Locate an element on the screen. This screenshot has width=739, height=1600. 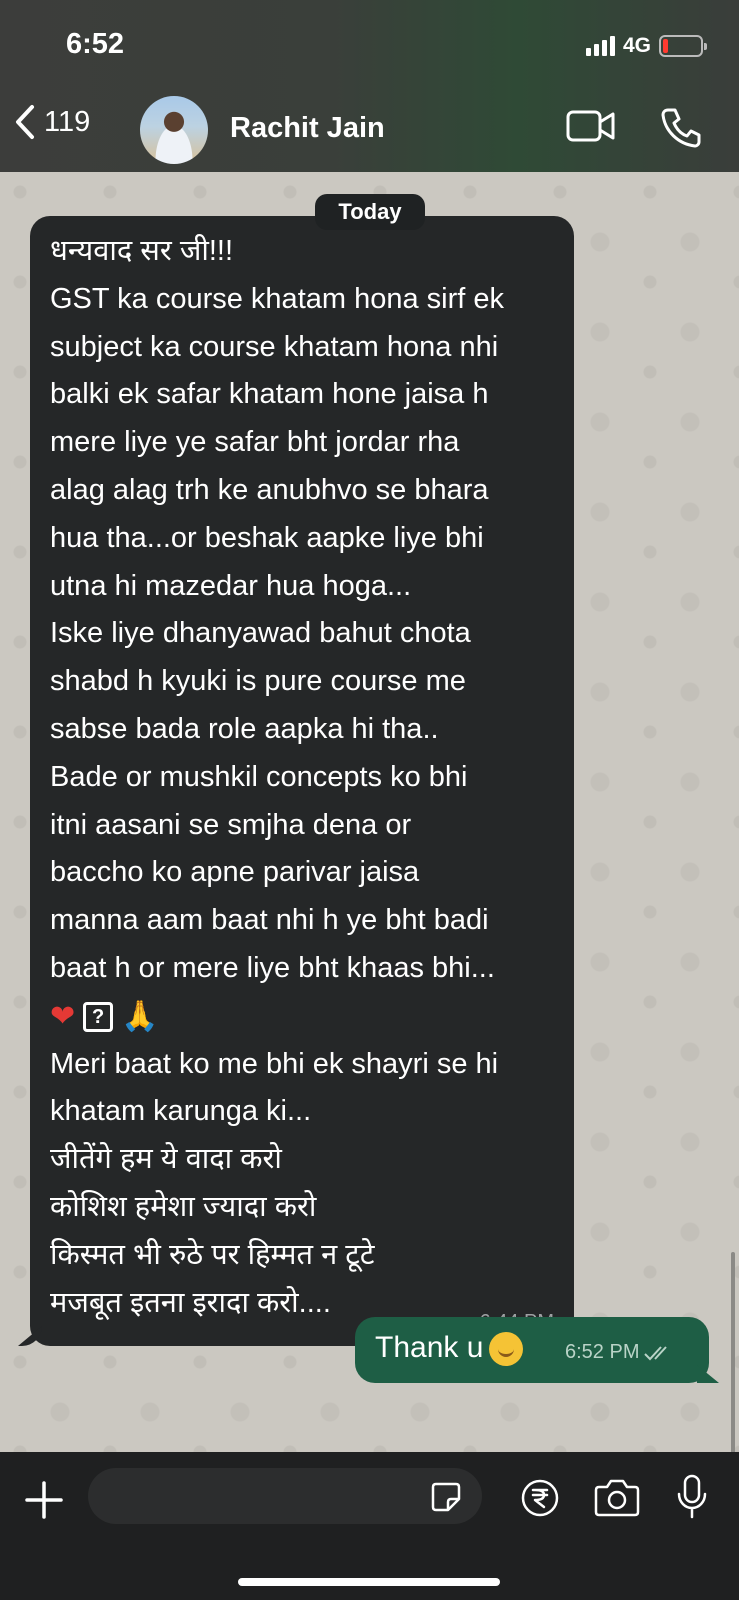
sticker-icon is located at coordinates (446, 1497).